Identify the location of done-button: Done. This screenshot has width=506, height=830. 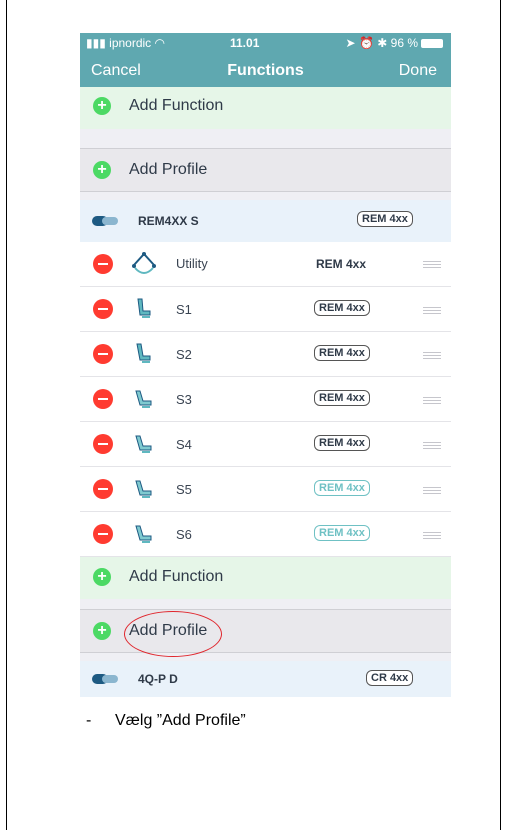
(418, 71).